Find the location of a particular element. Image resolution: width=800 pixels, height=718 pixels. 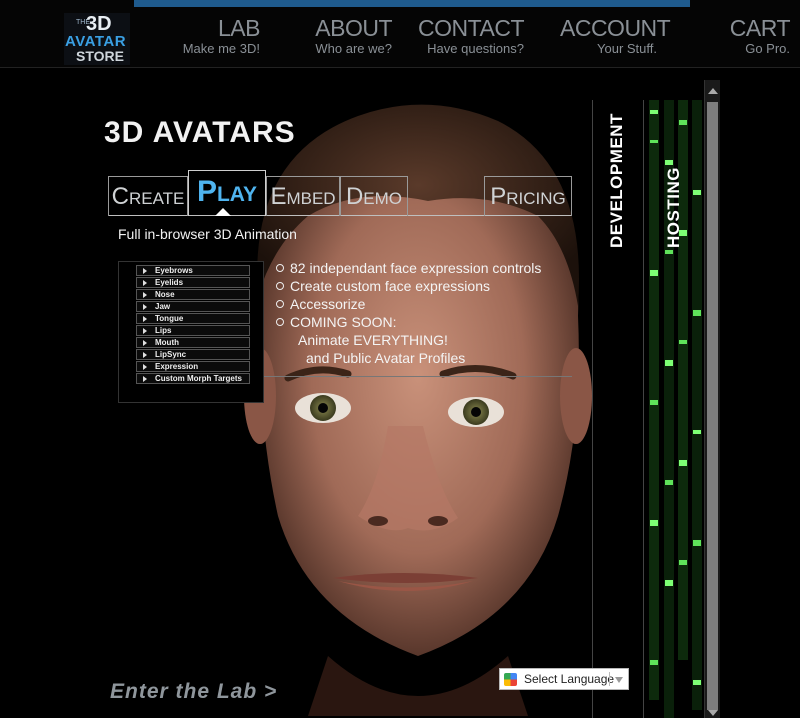

tab-embed-label: Embed is located at coordinates (303, 196).